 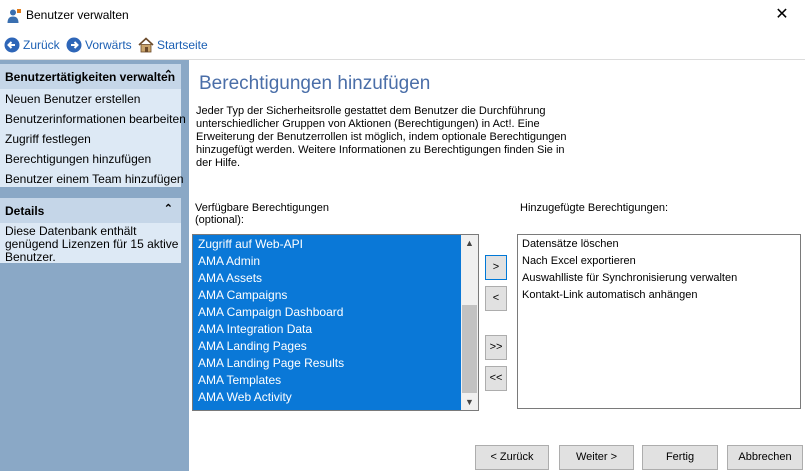 I want to click on list-item: AMA Admin, so click(x=229, y=261).